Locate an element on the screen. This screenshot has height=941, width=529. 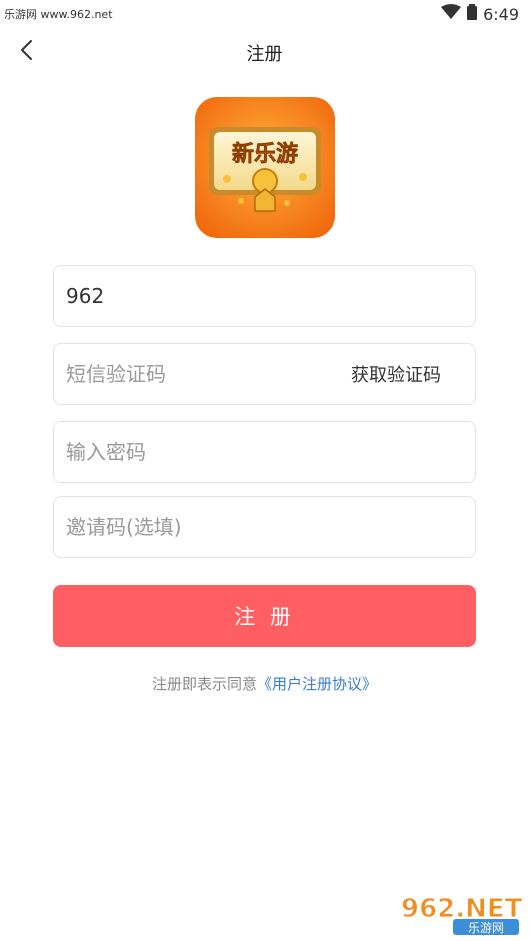
page-title: 注册 is located at coordinates (264, 54).